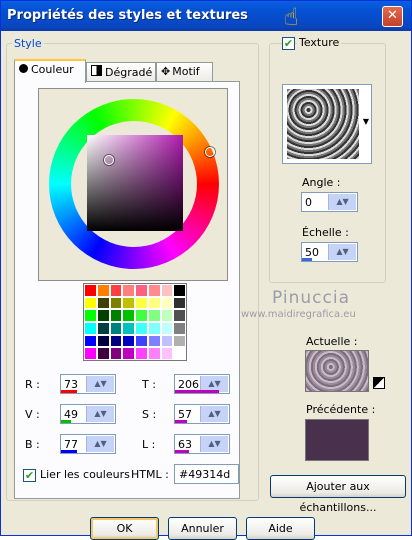 Image resolution: width=412 pixels, height=540 pixels. Describe the element at coordinates (202, 384) in the screenshot. I see `t-spinbox: 206 ▲▼` at that location.